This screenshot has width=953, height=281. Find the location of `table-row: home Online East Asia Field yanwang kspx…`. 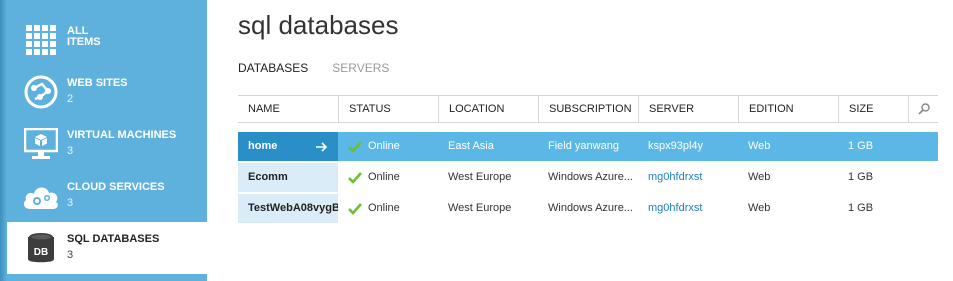

table-row: home Online East Asia Field yanwang kspx… is located at coordinates (588, 146).